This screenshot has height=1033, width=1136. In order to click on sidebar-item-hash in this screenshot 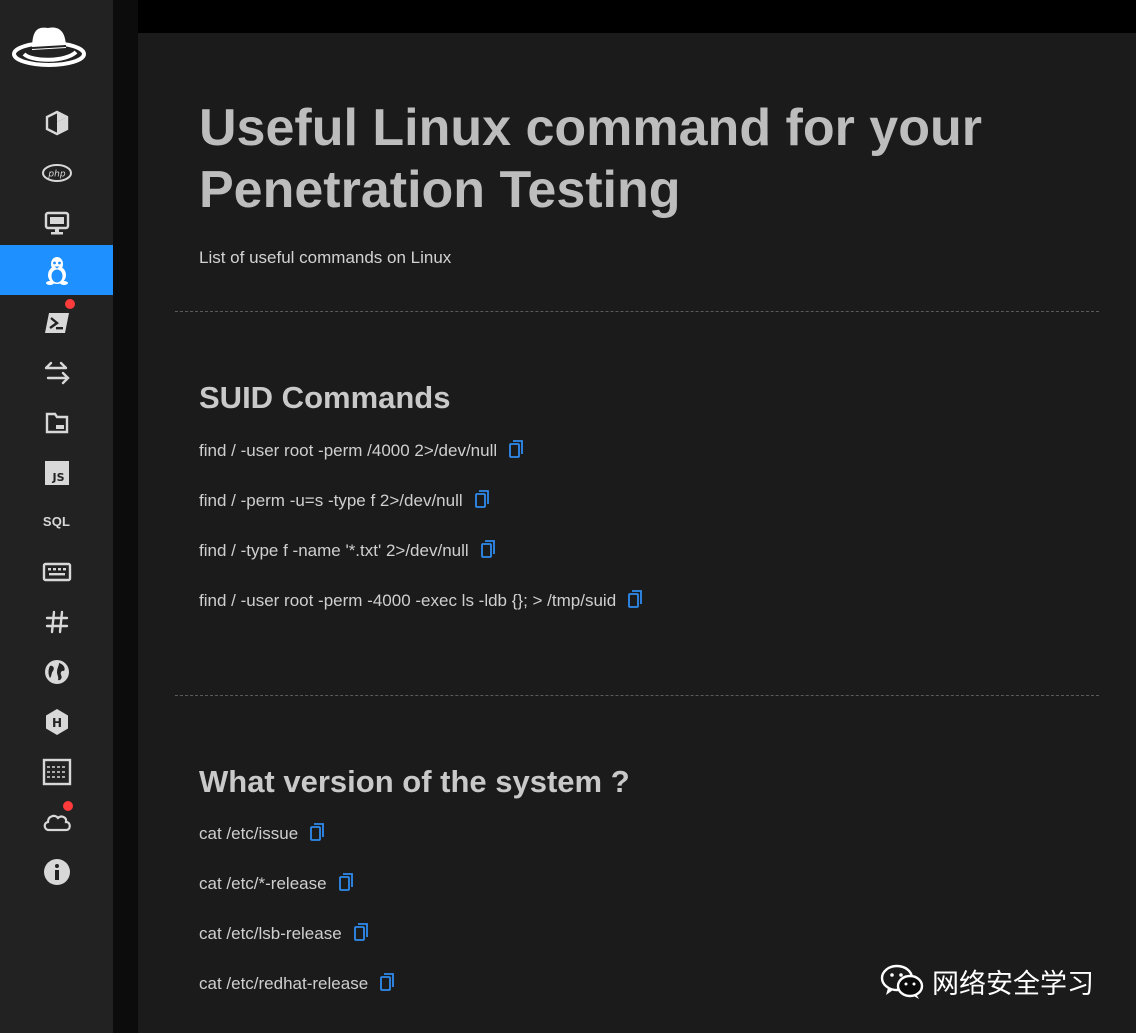, I will do `click(56, 622)`.